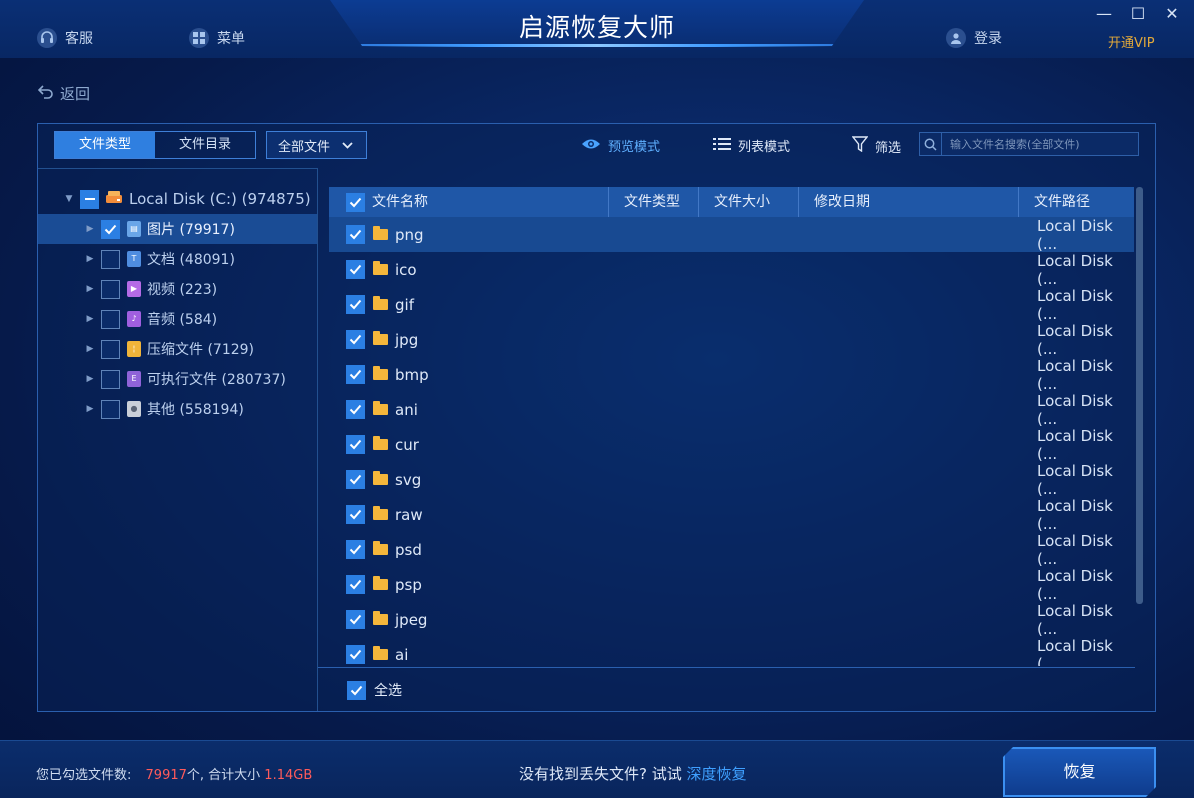 Image resolution: width=1194 pixels, height=798 pixels. Describe the element at coordinates (355, 202) in the screenshot. I see `header-select-all-checkbox` at that location.